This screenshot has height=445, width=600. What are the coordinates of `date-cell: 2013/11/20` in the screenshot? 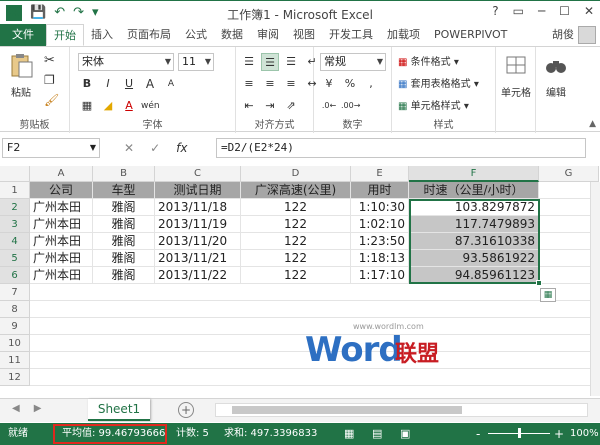 It's located at (198, 241).